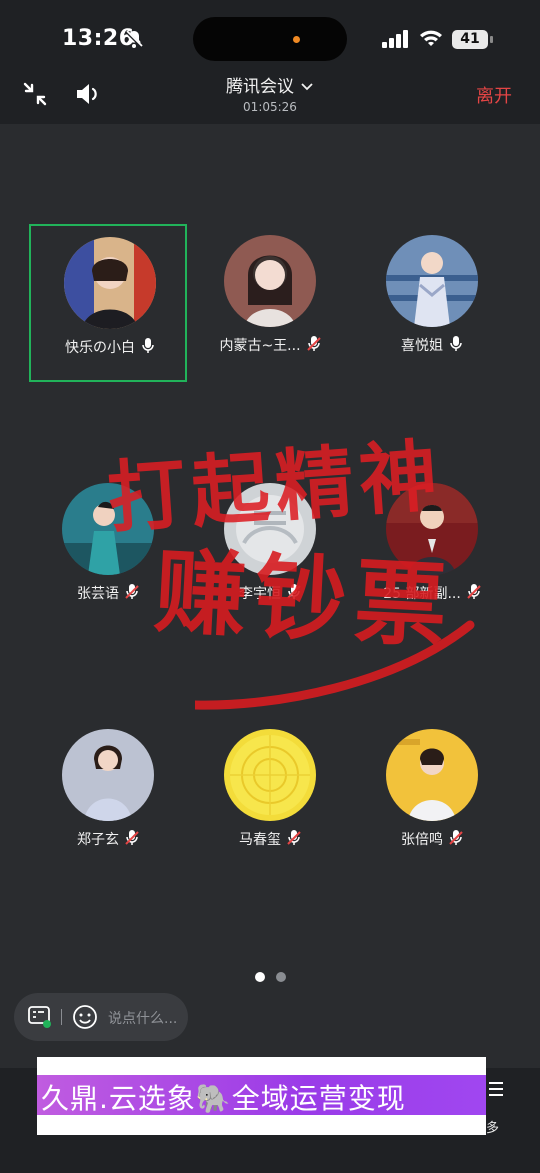 The image size is (540, 1173). What do you see at coordinates (422, 840) in the screenshot?
I see `participant-name: 张倍鸣` at bounding box center [422, 840].